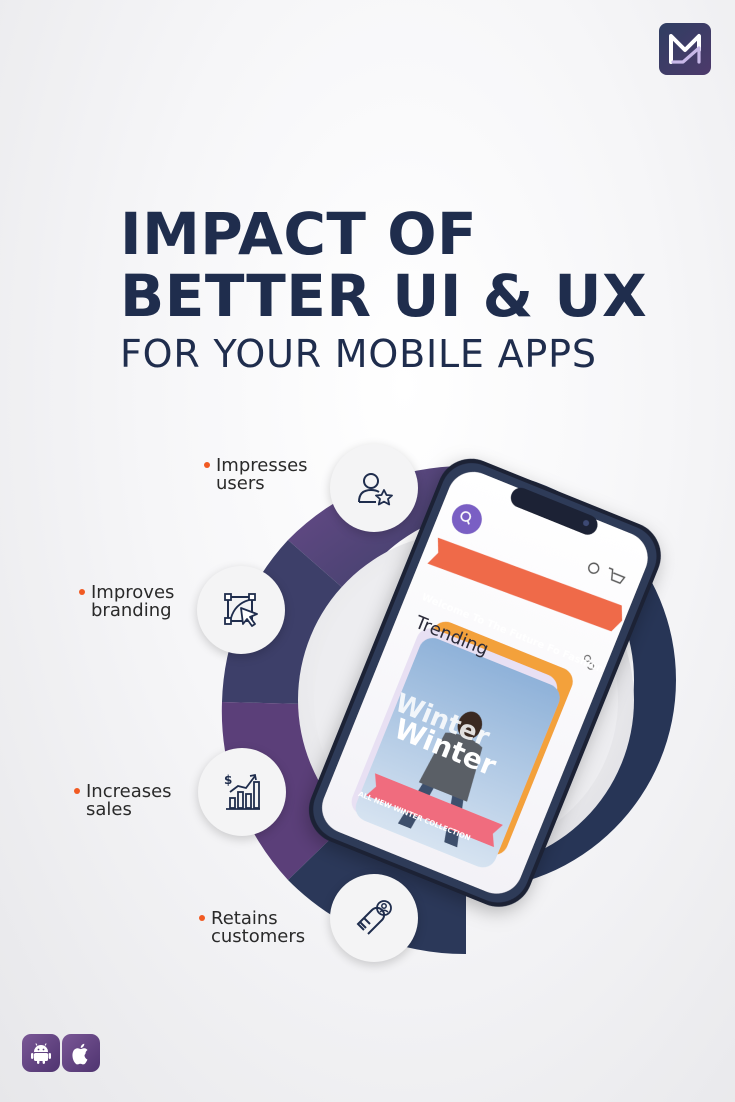 The width and height of the screenshot is (735, 1102). I want to click on apple-icon, so click(80, 1054).